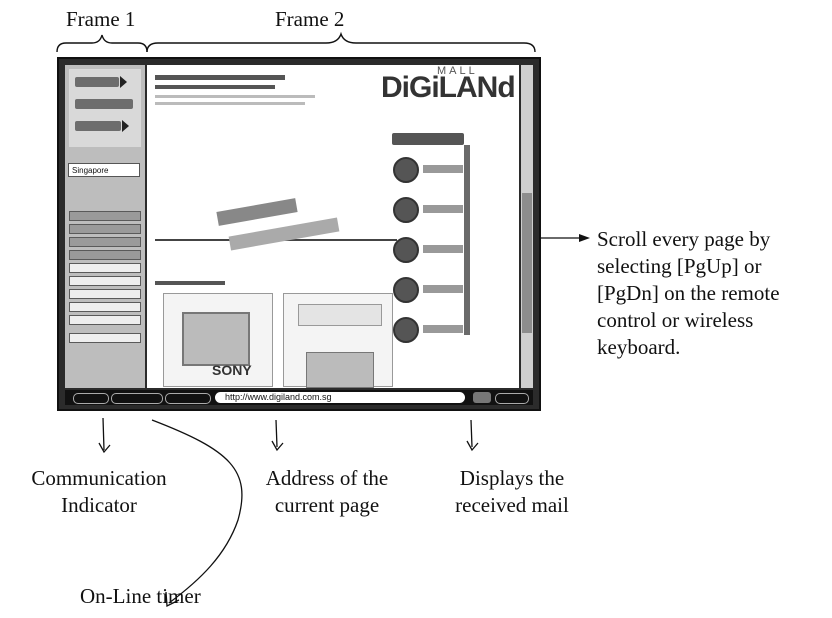  I want to click on scroll-arrowhead, so click(584, 238).